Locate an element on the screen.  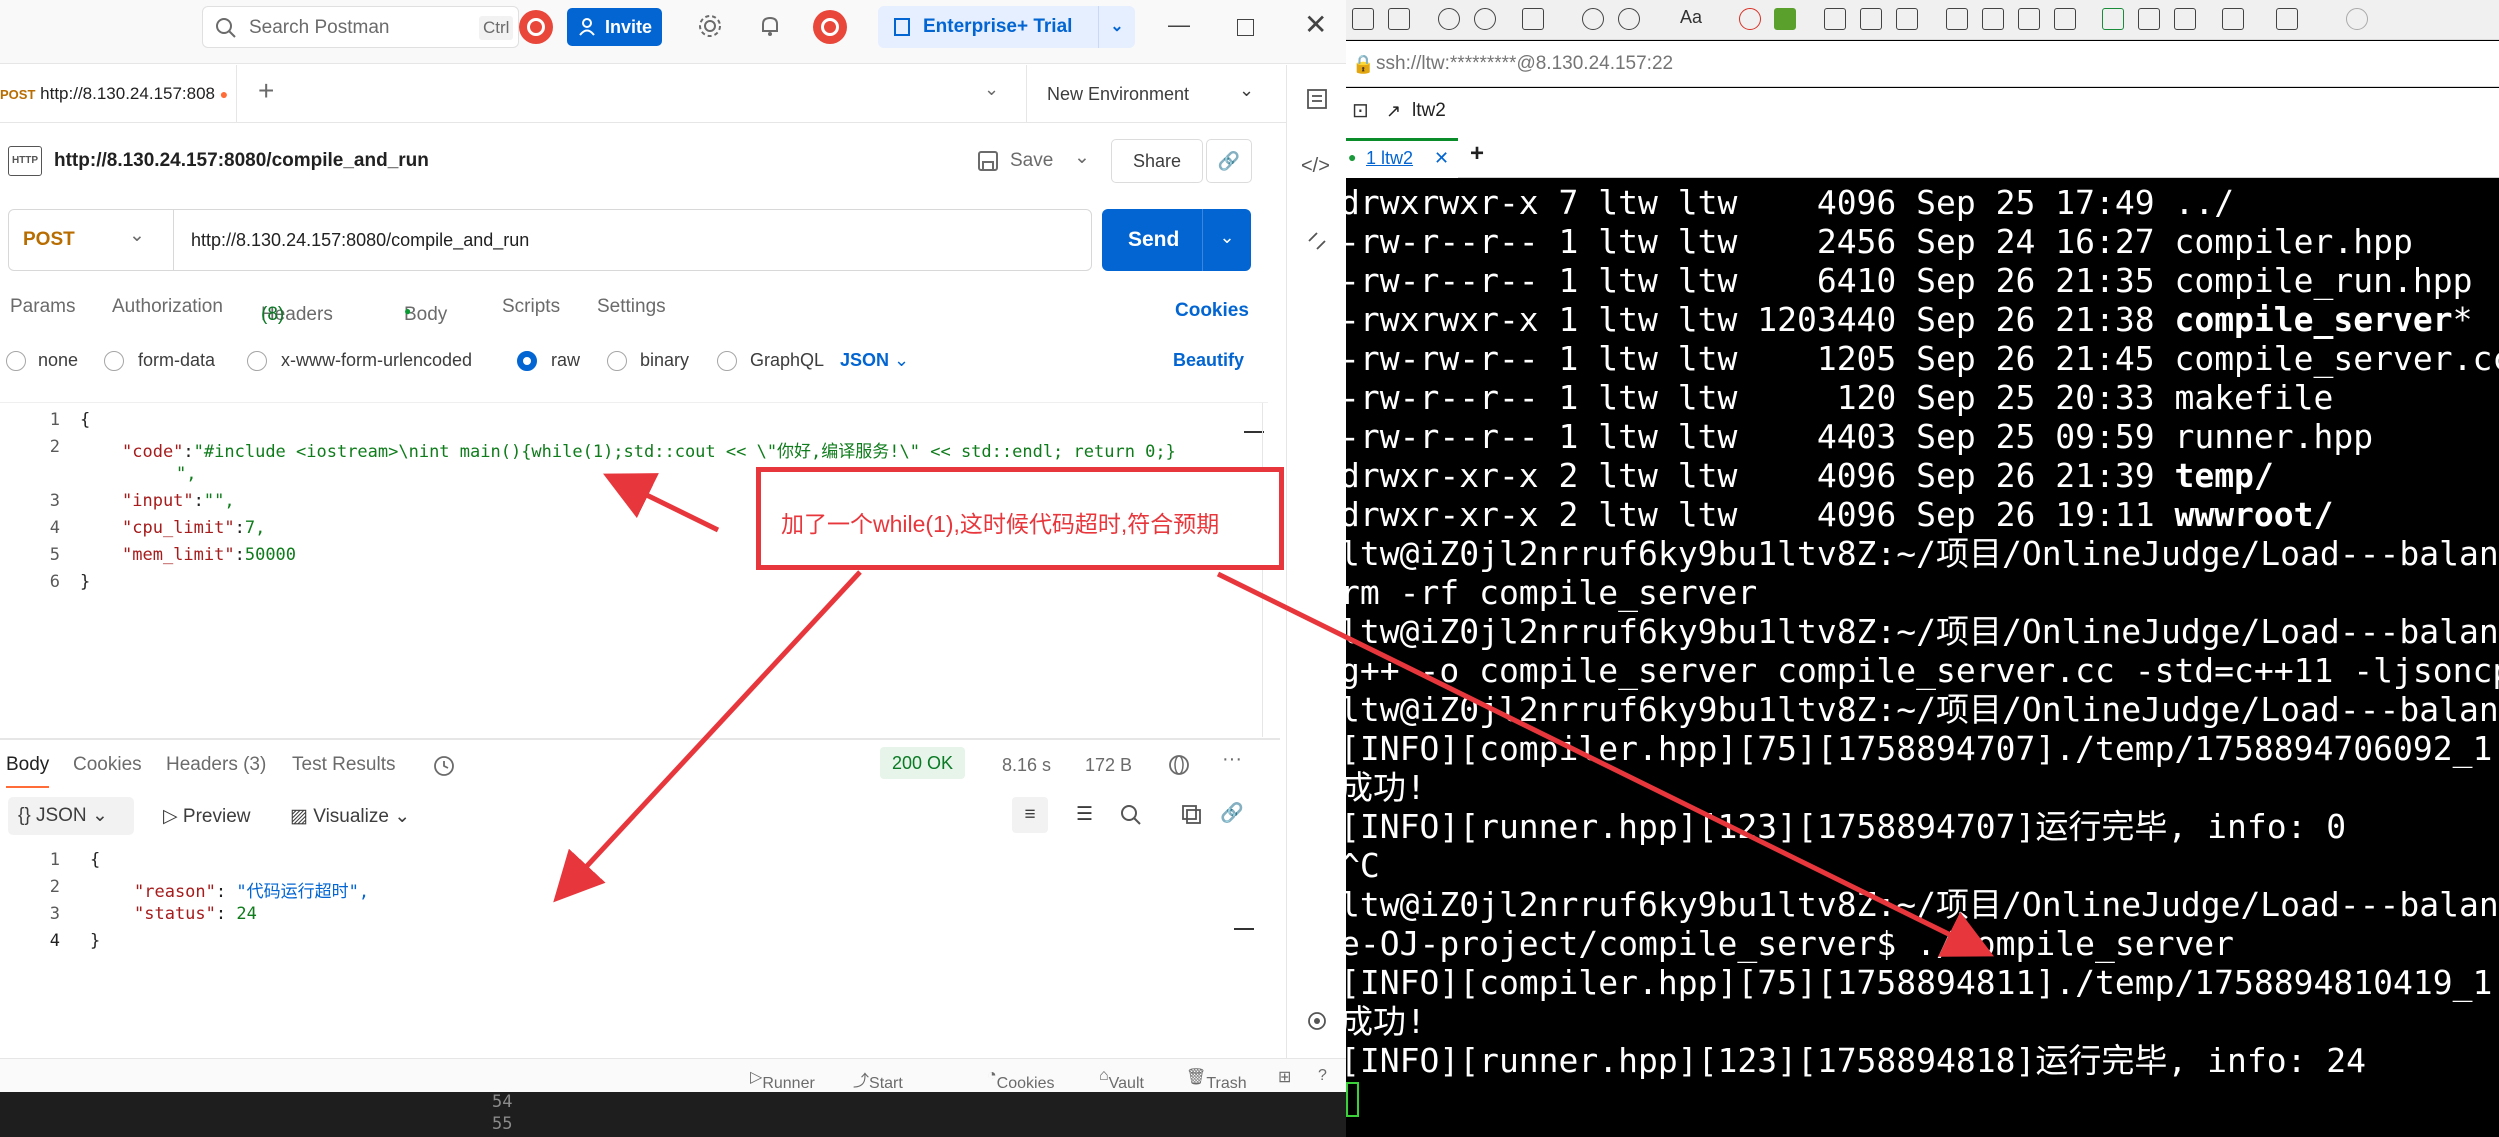
link-icon: 🔗 is located at coordinates (1232, 813).